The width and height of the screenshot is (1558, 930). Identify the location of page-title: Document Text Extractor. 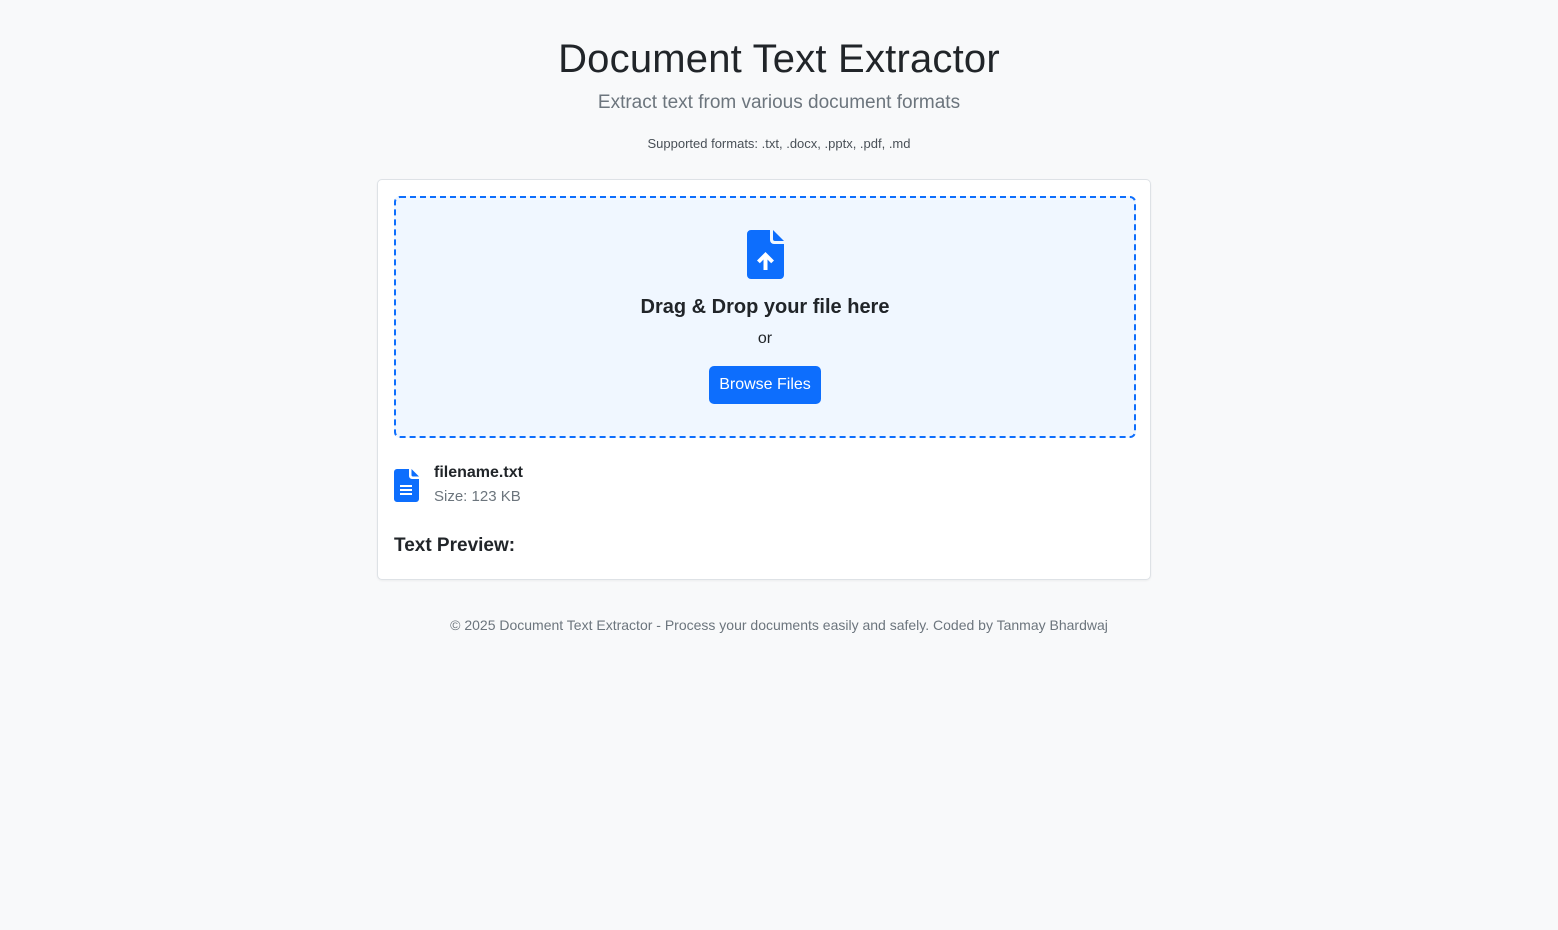
(779, 59).